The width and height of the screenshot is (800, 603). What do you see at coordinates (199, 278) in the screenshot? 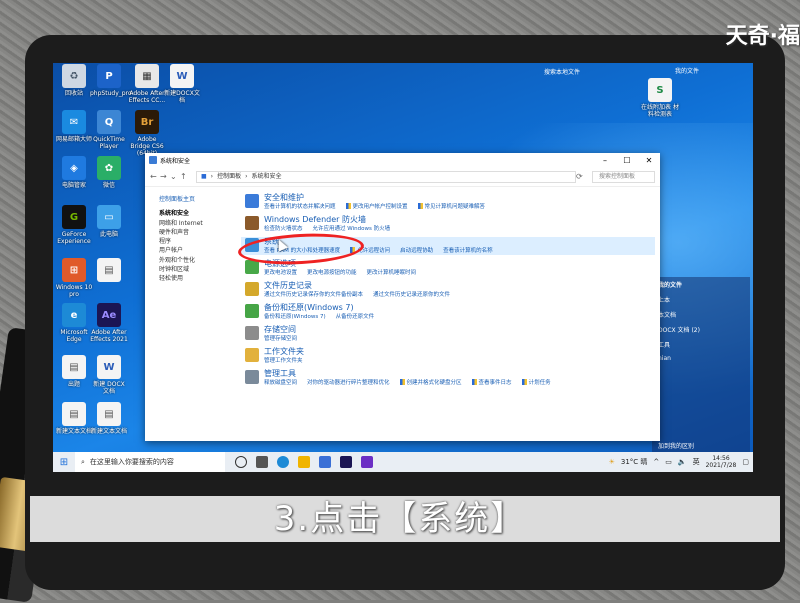
I see `nav-ease-of-access: 轻松使用` at bounding box center [199, 278].